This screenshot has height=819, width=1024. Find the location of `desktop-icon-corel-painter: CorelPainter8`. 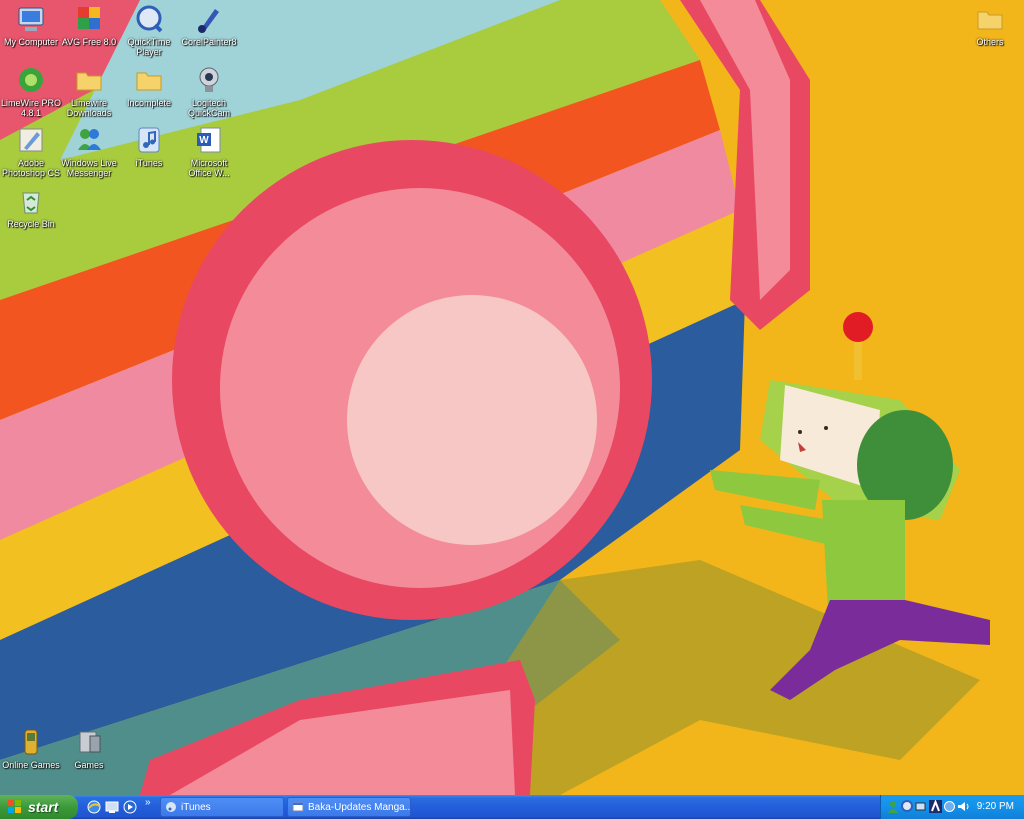

desktop-icon-corel-painter: CorelPainter8 is located at coordinates (209, 25).